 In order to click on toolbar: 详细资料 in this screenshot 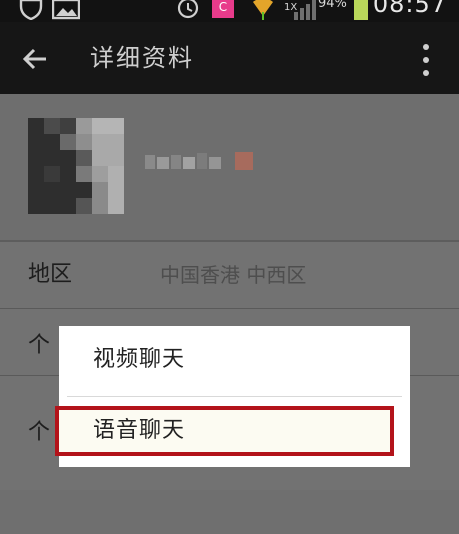, I will do `click(229, 58)`.